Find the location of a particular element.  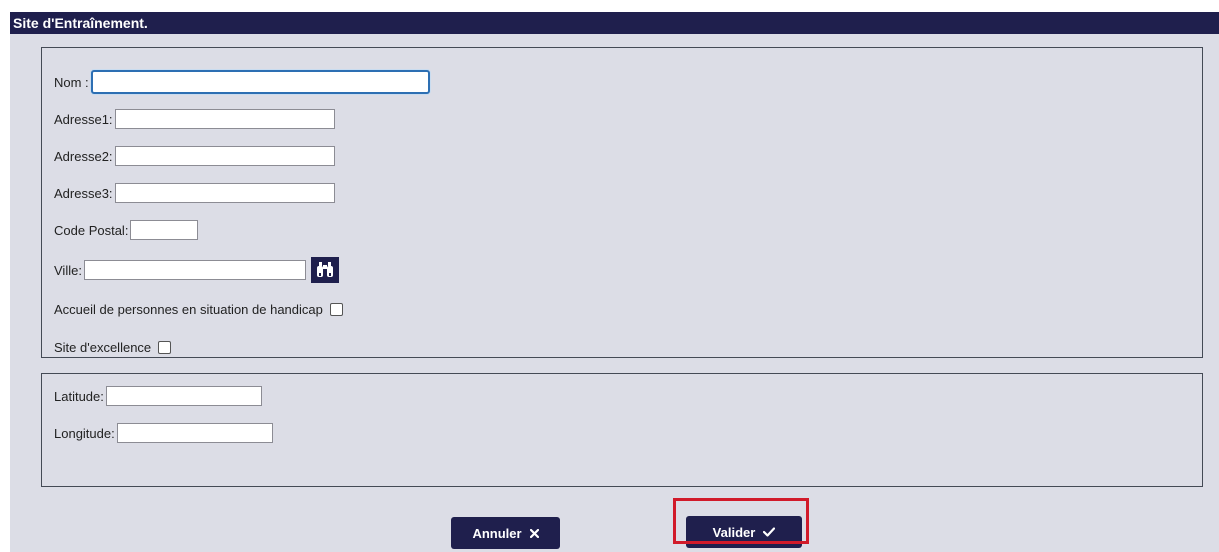

validate-highlight is located at coordinates (741, 521).